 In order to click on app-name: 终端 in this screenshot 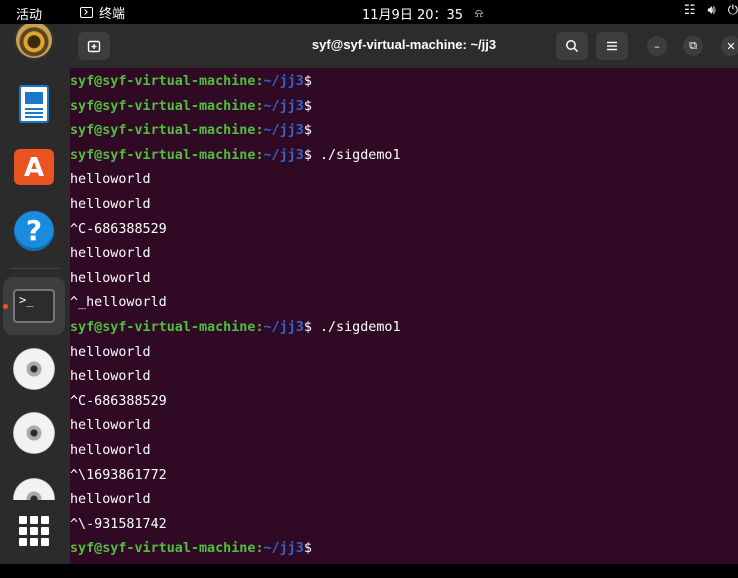, I will do `click(112, 14)`.